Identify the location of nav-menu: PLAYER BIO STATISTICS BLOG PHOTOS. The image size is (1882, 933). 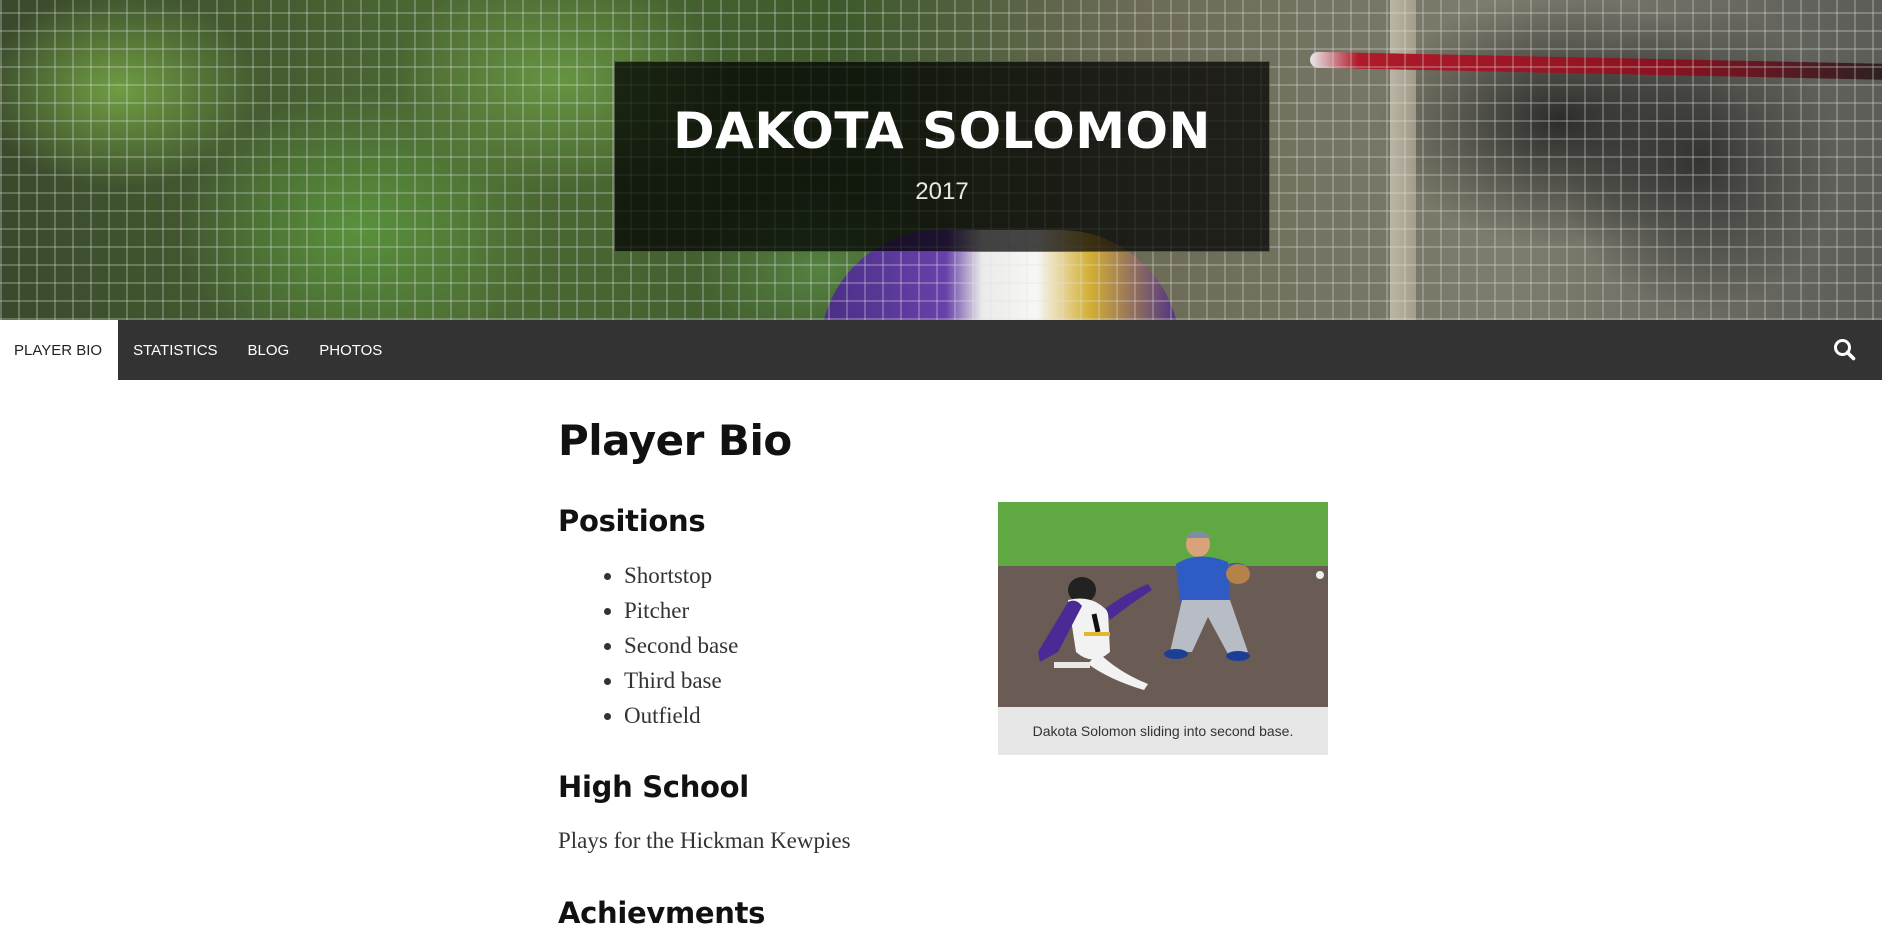
(941, 350).